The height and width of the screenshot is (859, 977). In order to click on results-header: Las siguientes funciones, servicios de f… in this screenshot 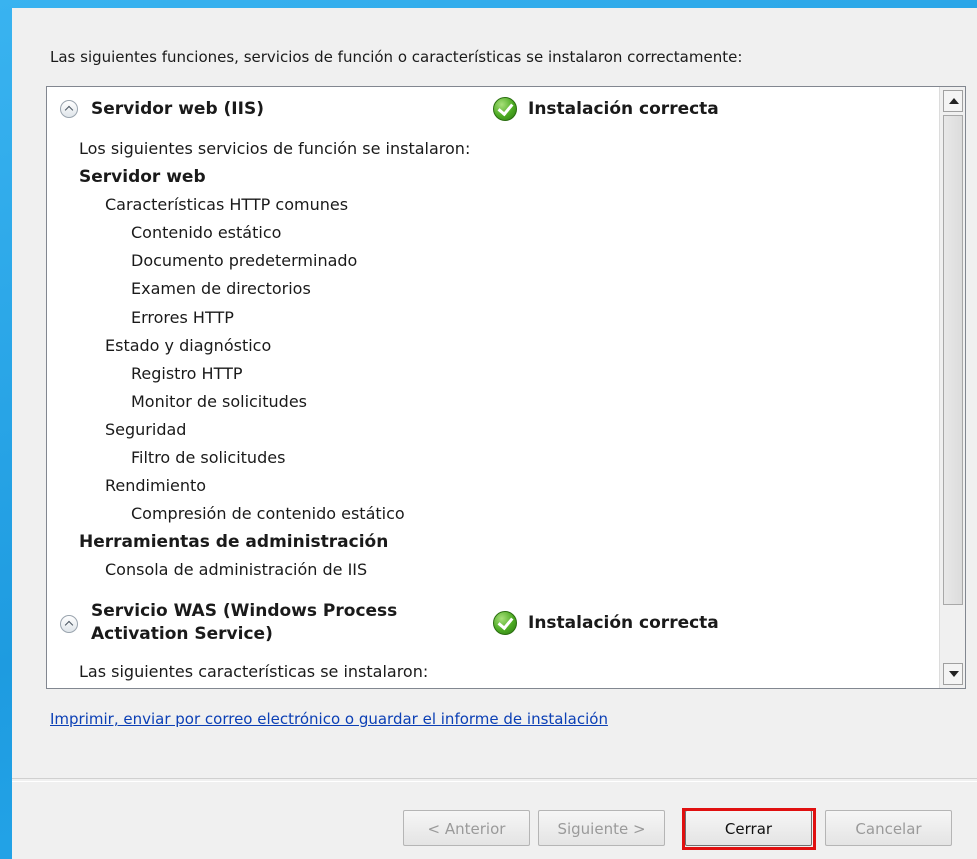, I will do `click(396, 57)`.